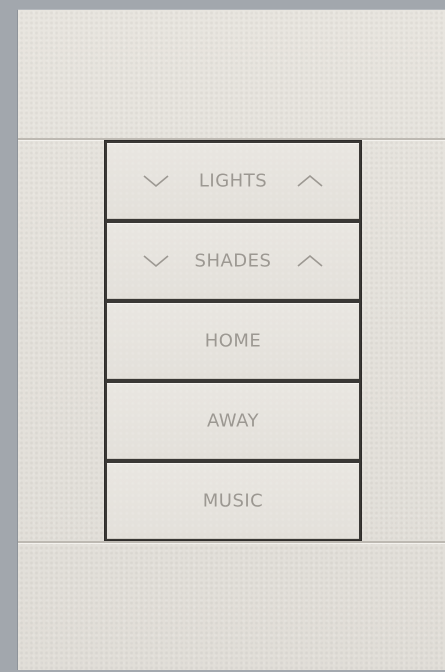 The height and width of the screenshot is (672, 445). I want to click on shades-key: SHADES, so click(233, 261).